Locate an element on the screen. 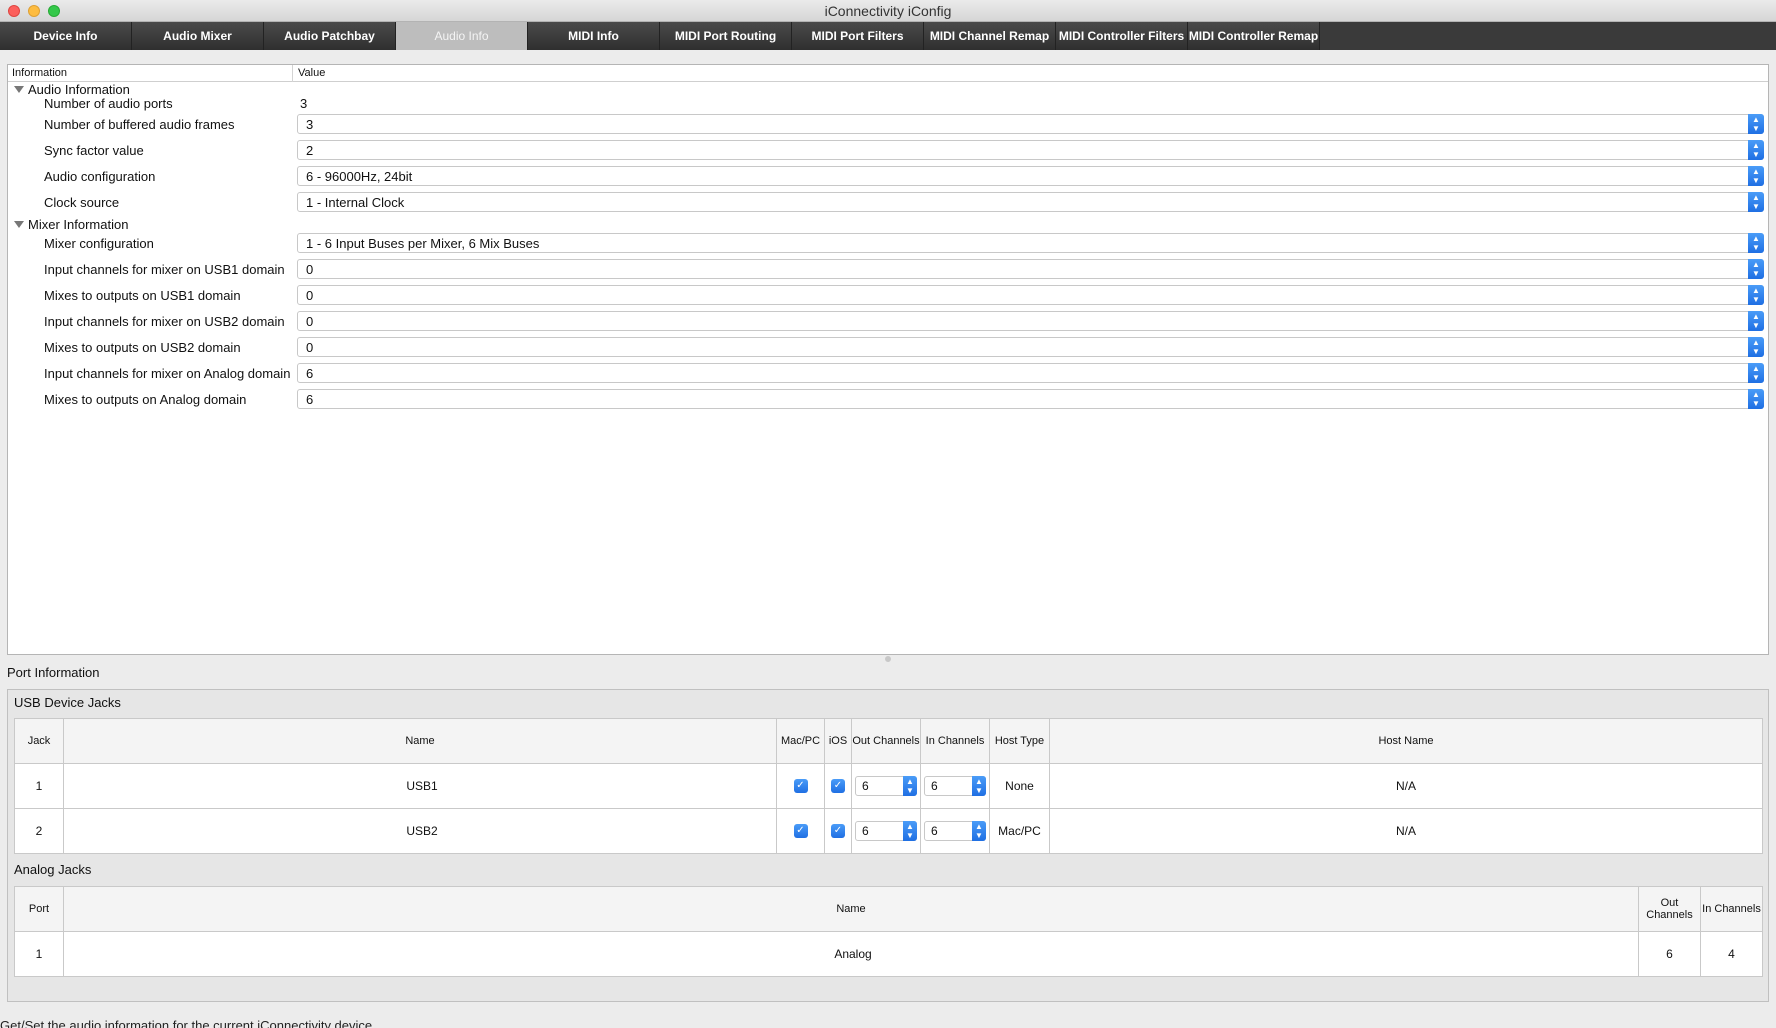 This screenshot has height=1028, width=1776. tree-row: Mixes to outputs on Analog domain 6 ▲ ▼ is located at coordinates (888, 400).